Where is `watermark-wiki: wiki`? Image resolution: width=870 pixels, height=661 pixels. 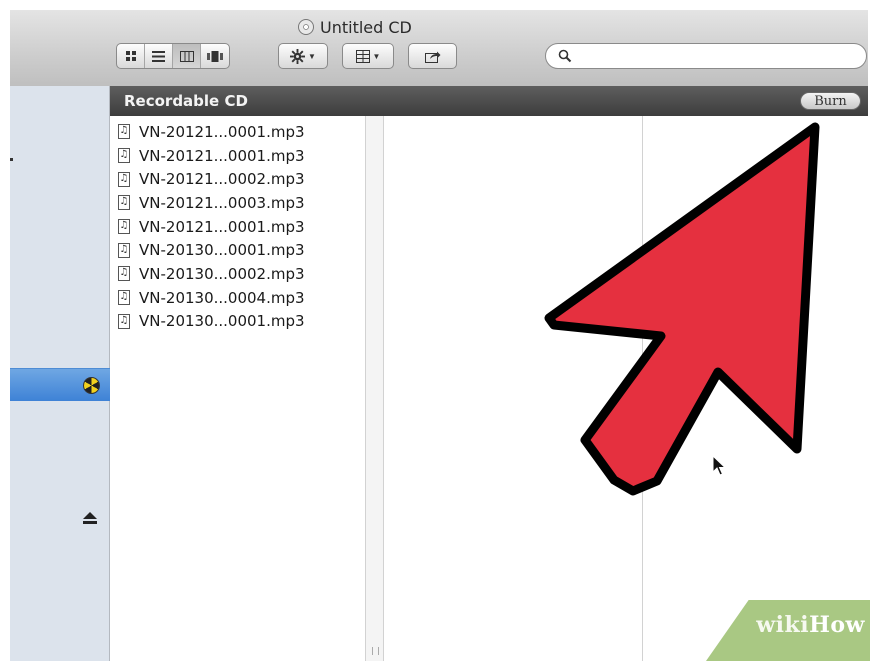
watermark-wiki: wiki is located at coordinates (783, 625).